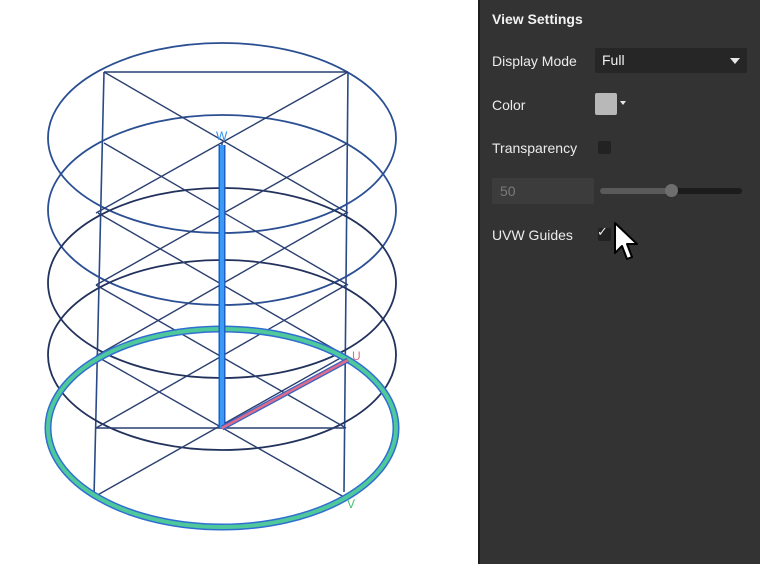  What do you see at coordinates (509, 105) in the screenshot?
I see `color-label: Color` at bounding box center [509, 105].